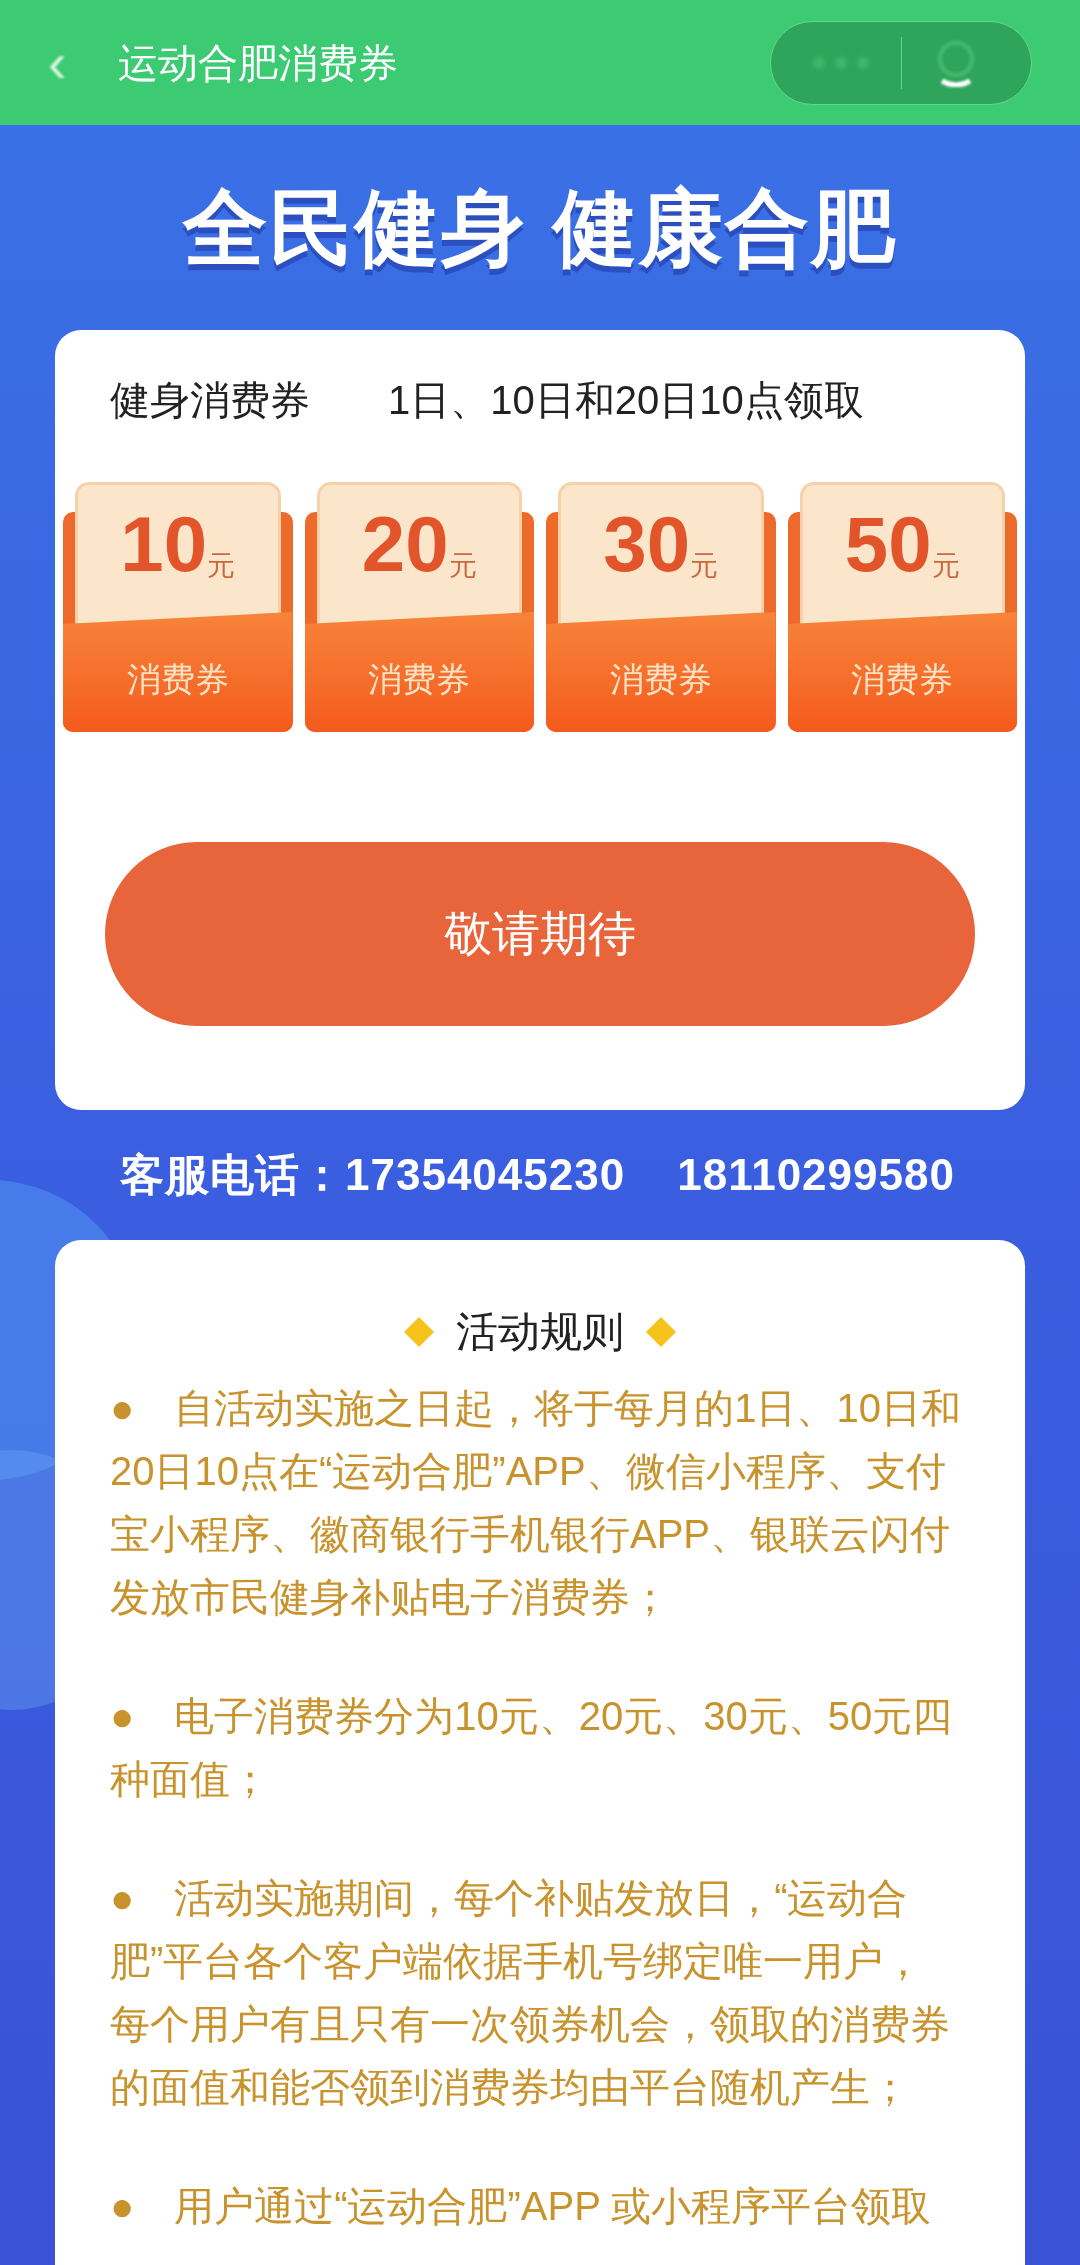 The height and width of the screenshot is (2265, 1080). I want to click on hotline-label: 客服电话：, so click(232, 1175).